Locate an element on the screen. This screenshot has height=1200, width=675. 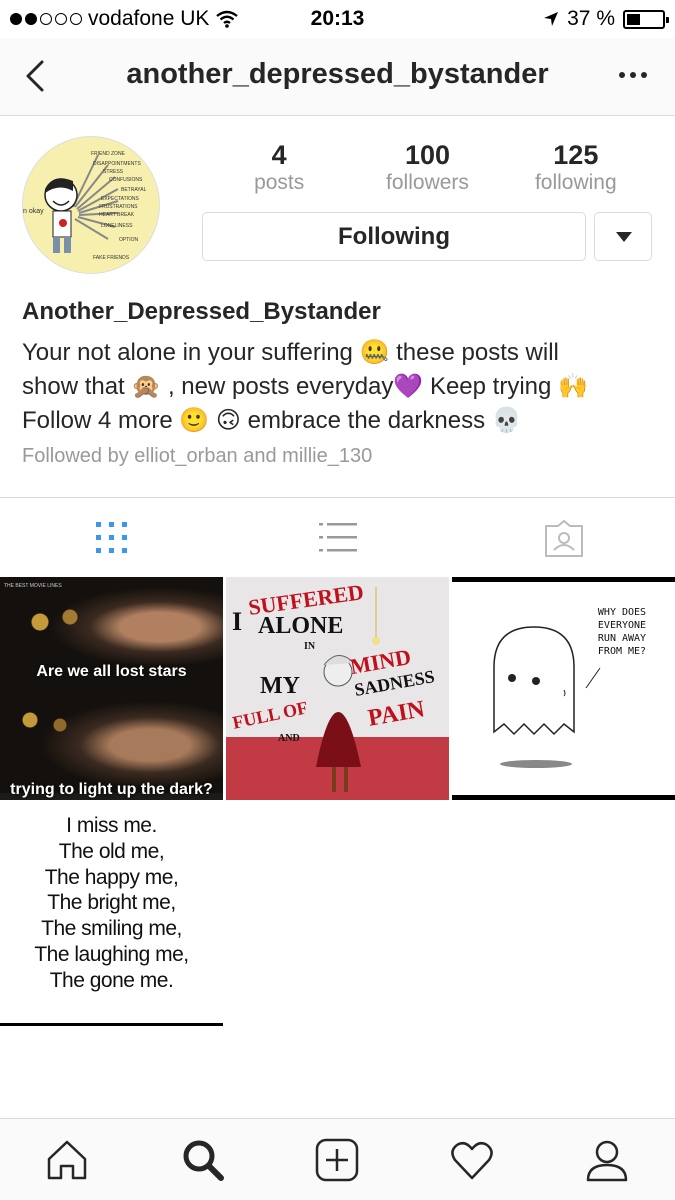
post-word: AND is located at coordinates (289, 738).